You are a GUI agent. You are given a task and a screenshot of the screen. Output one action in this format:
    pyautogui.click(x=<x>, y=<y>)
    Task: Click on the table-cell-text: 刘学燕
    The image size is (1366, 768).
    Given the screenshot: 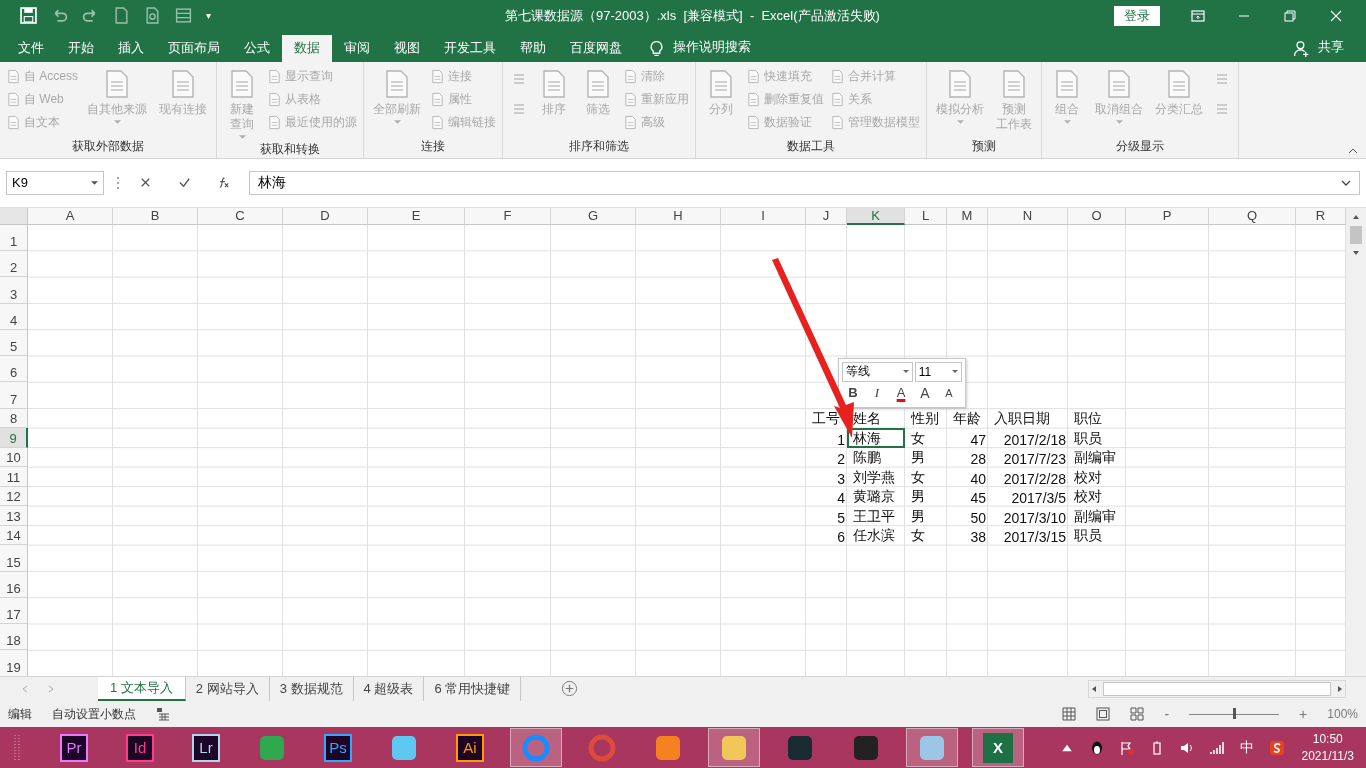 What is the action you would take?
    pyautogui.click(x=874, y=477)
    